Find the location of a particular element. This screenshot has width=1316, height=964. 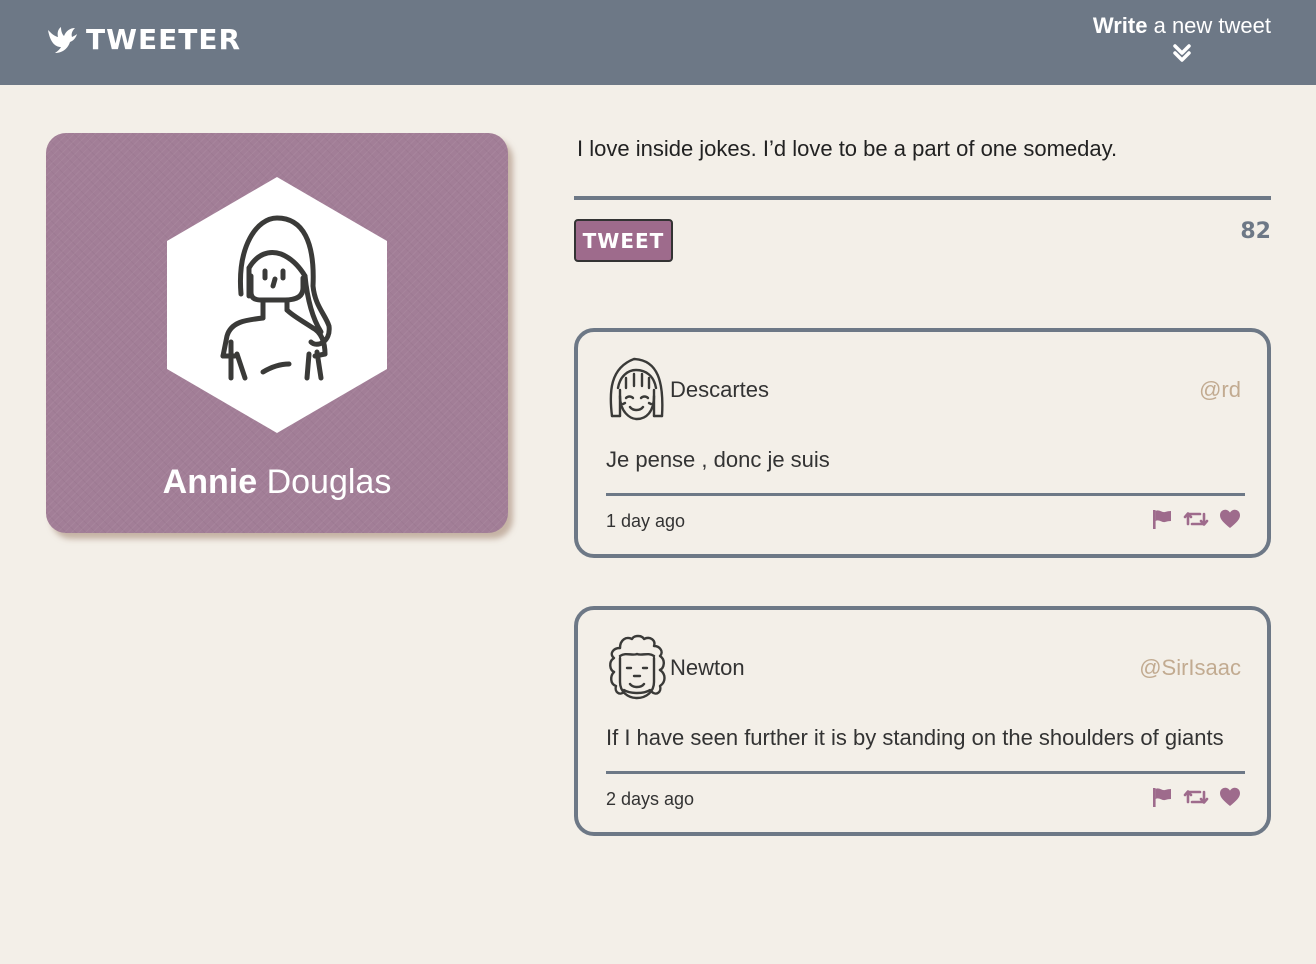

bird-icon is located at coordinates (62, 40).